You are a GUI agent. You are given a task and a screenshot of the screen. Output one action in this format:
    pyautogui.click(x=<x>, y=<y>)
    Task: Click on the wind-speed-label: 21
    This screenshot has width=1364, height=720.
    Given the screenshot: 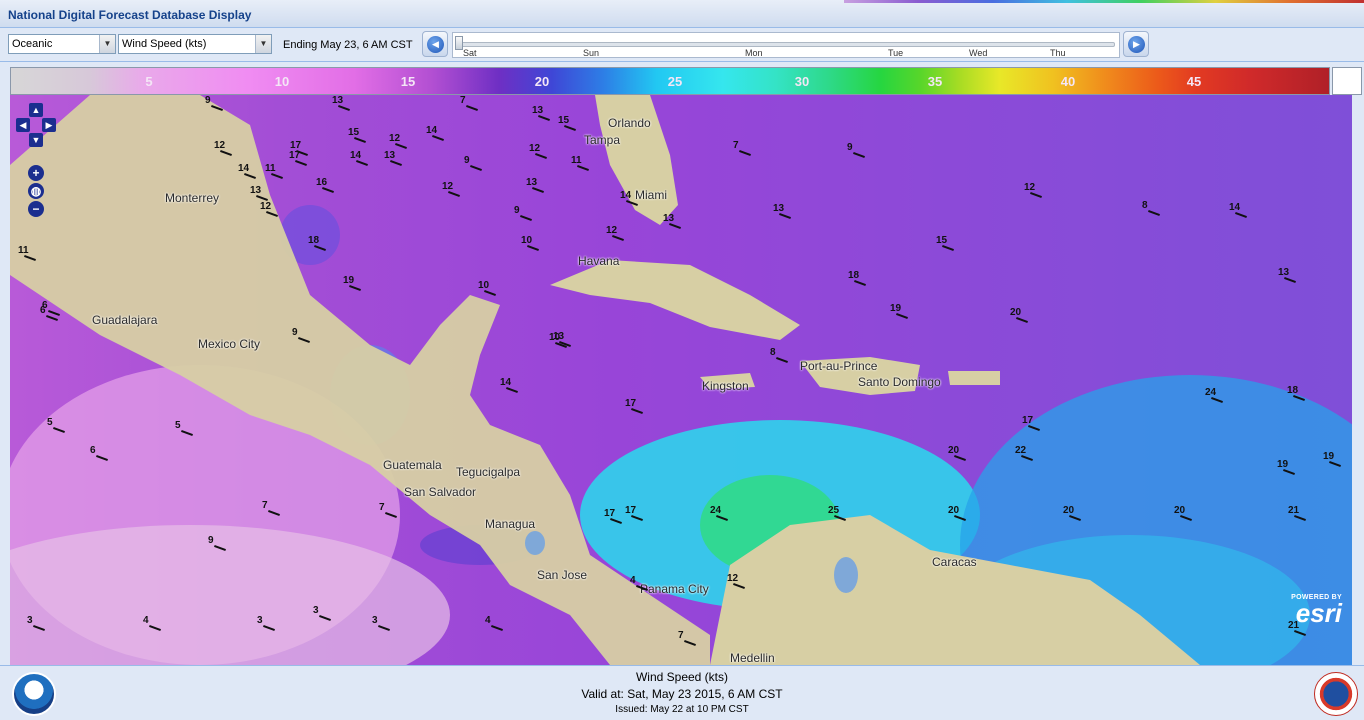 What is the action you would take?
    pyautogui.click(x=1294, y=510)
    